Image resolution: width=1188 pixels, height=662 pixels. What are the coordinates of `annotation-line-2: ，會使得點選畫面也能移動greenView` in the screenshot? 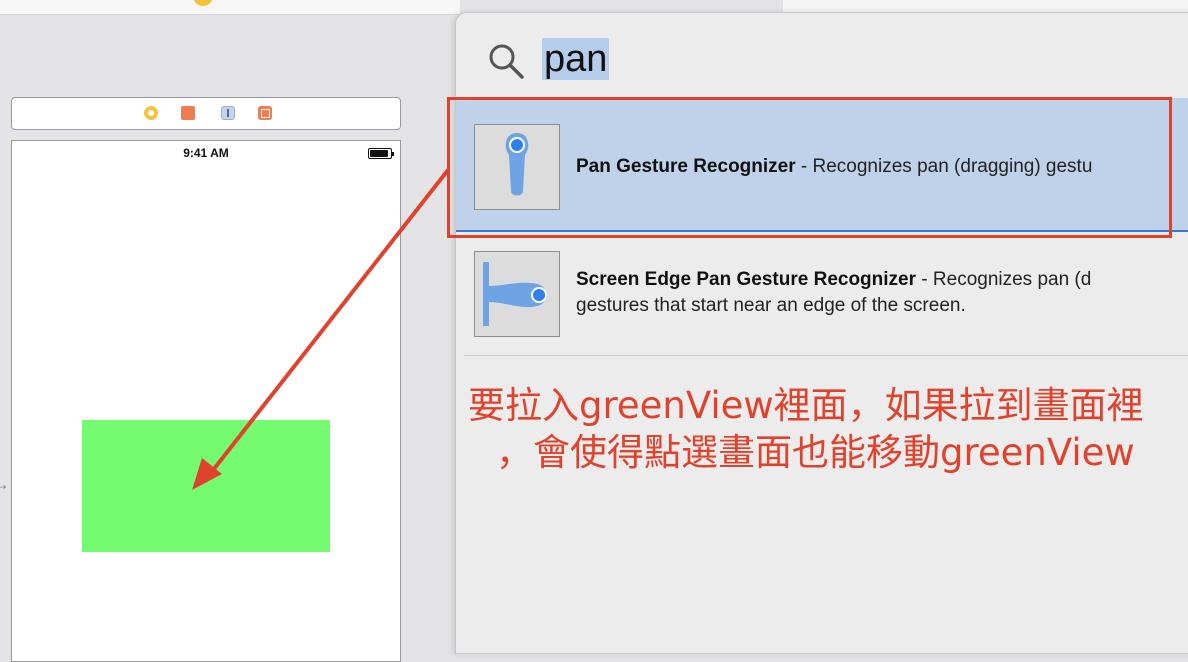 It's located at (815, 452).